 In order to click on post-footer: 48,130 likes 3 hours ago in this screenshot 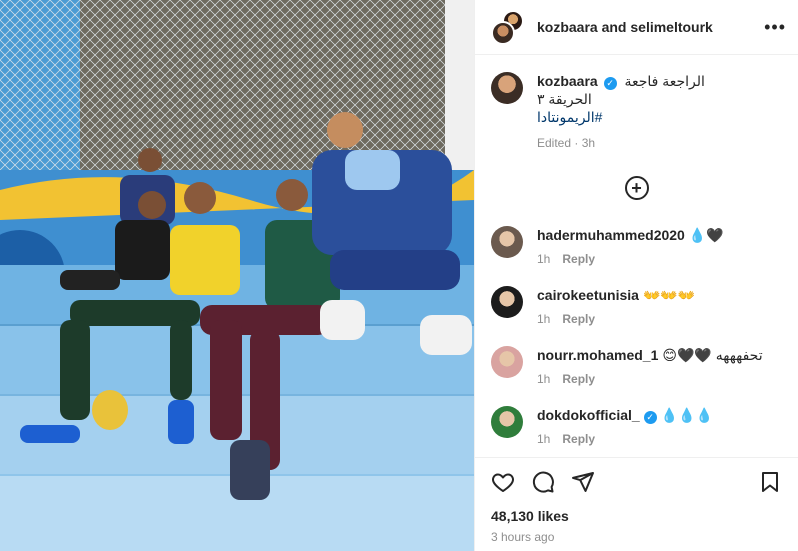, I will do `click(636, 504)`.